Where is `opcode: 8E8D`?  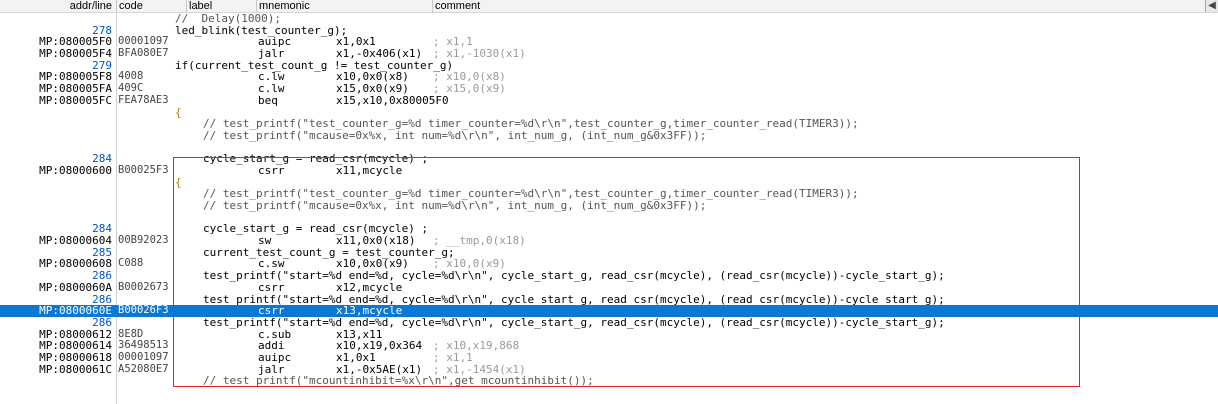
opcode: 8E8D is located at coordinates (131, 334).